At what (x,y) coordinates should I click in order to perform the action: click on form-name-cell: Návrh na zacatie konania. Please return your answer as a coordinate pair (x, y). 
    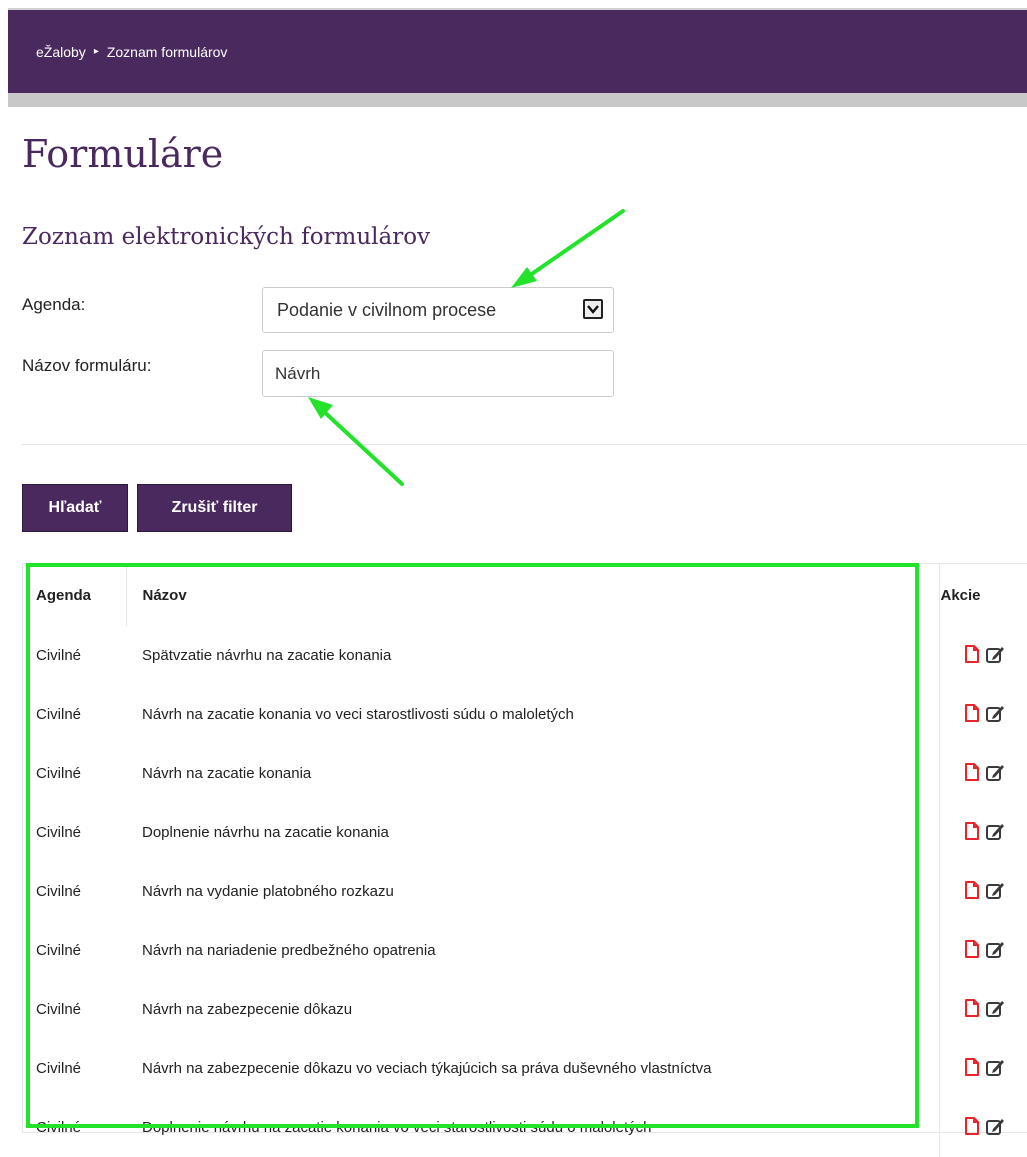
    Looking at the image, I should click on (227, 773).